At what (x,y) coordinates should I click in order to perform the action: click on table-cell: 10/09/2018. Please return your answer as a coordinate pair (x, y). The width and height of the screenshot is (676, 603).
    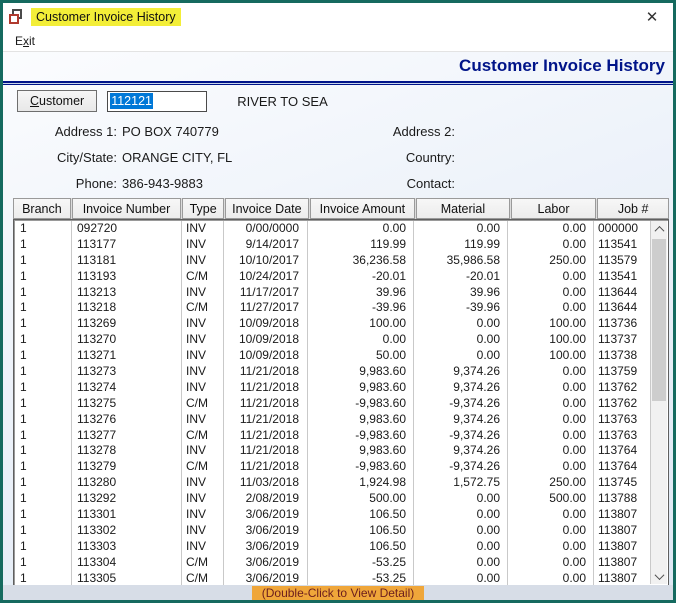
    Looking at the image, I should click on (266, 340).